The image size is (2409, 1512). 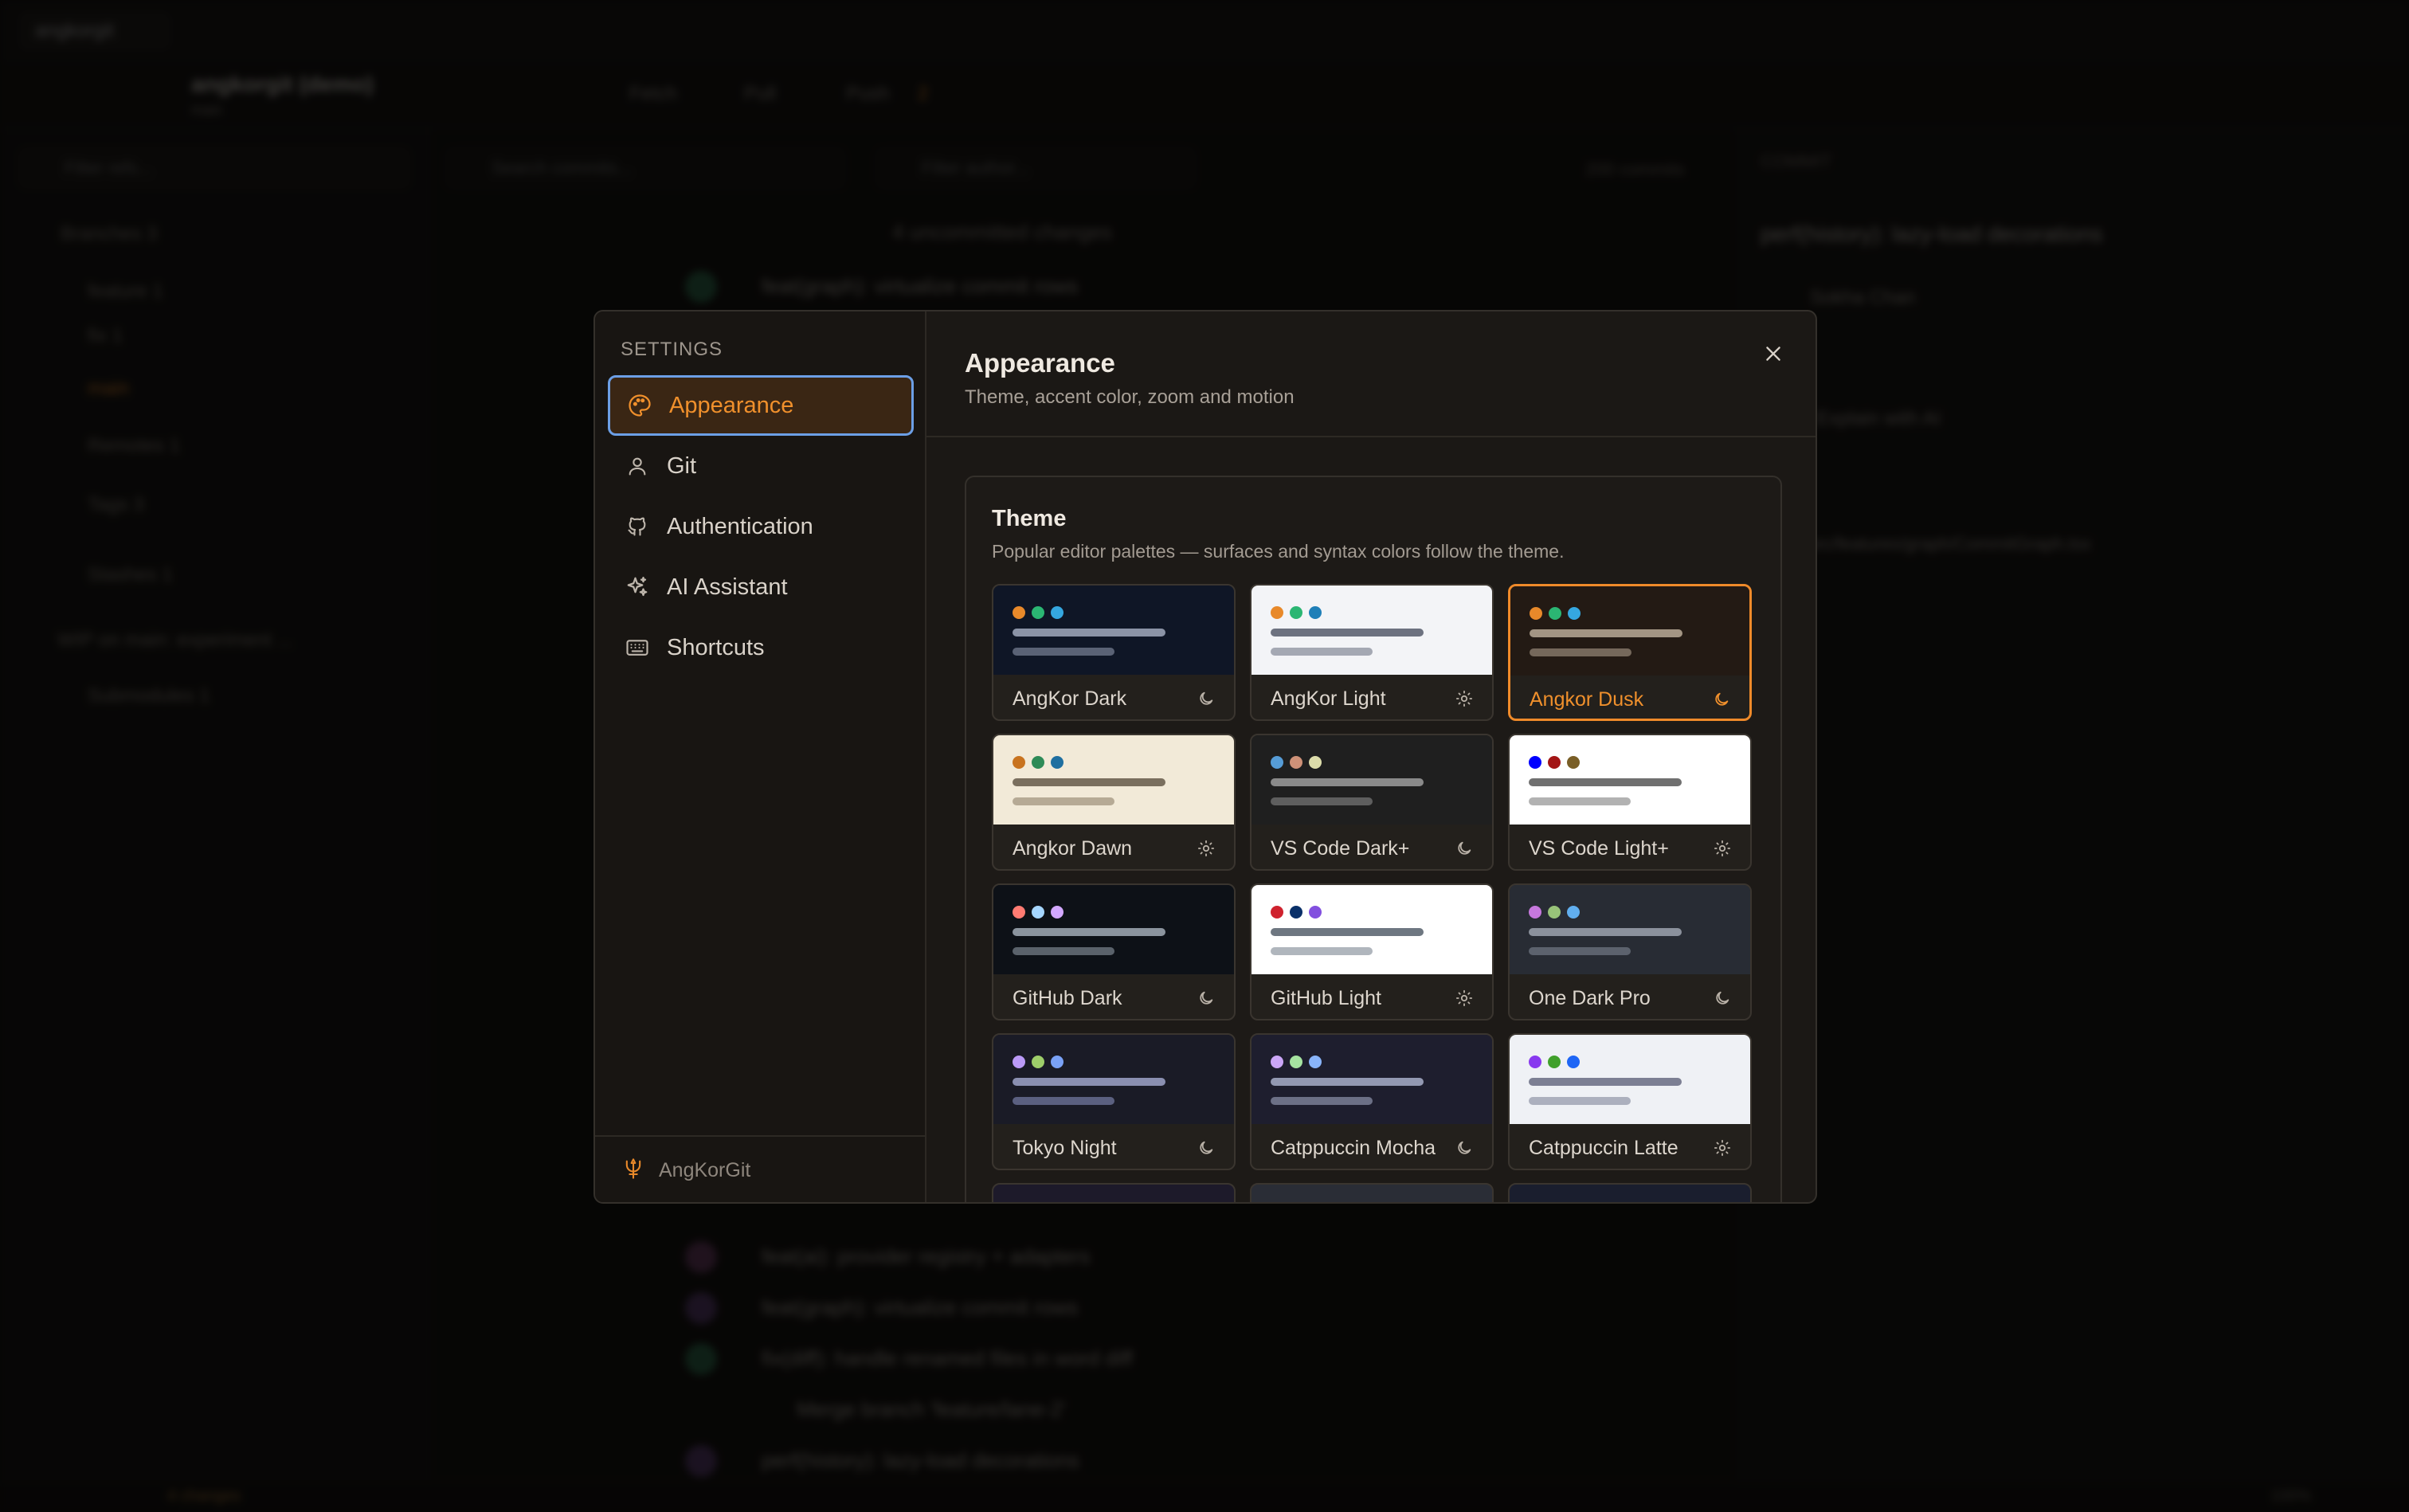 I want to click on theme-card-footer: Tokyo Night, so click(x=1113, y=1147).